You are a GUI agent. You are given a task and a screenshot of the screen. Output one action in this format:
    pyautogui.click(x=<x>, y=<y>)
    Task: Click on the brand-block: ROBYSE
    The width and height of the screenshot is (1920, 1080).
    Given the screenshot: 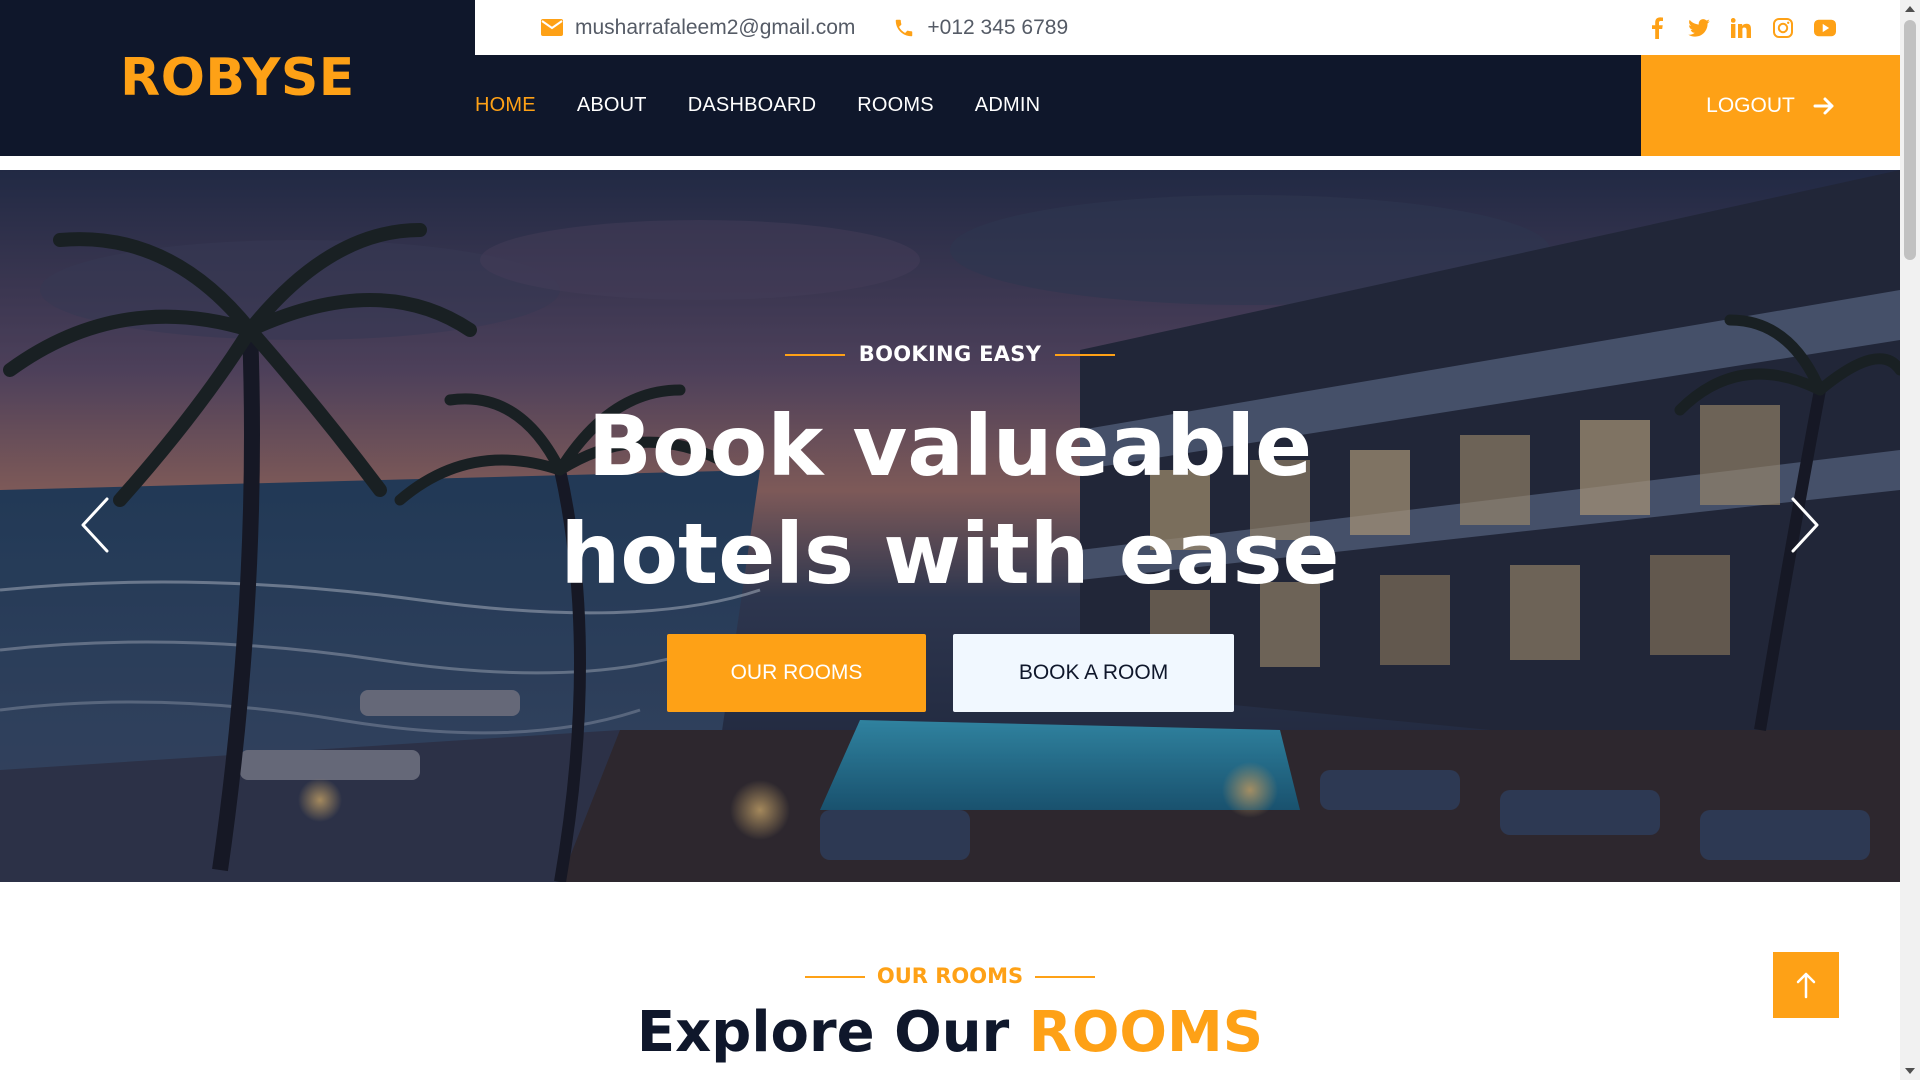 What is the action you would take?
    pyautogui.click(x=237, y=78)
    